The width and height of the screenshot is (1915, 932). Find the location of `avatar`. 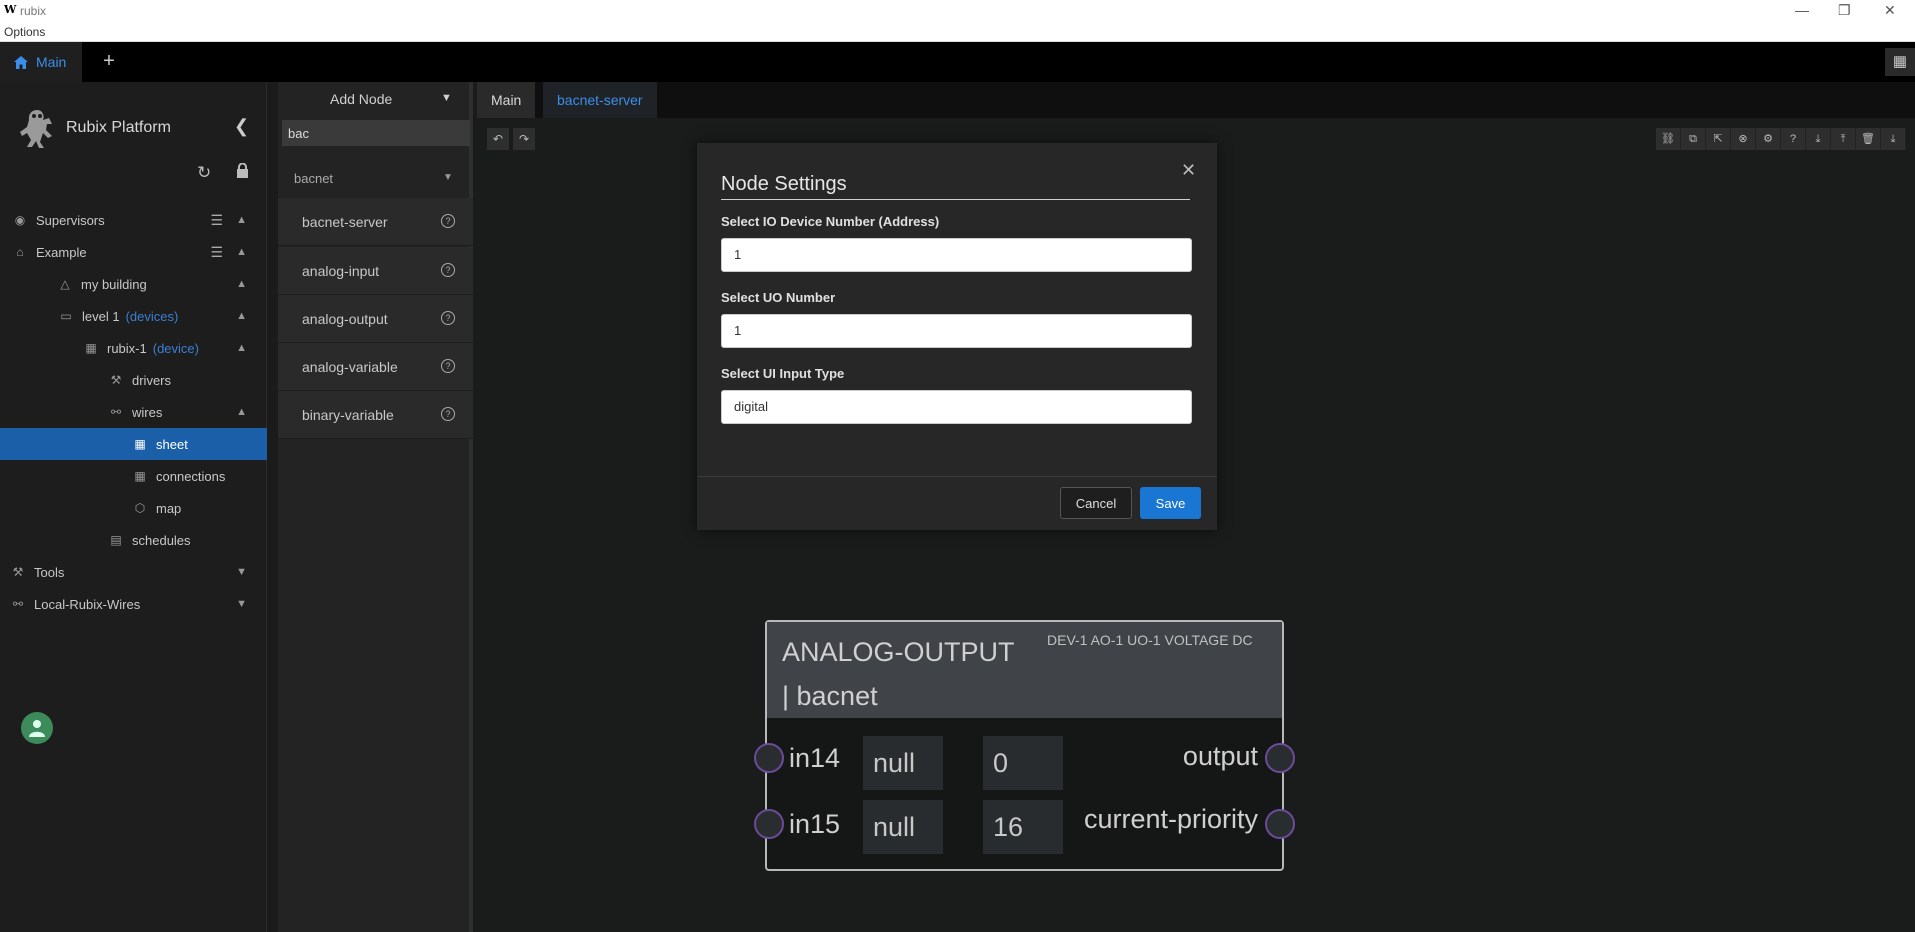

avatar is located at coordinates (37, 728).